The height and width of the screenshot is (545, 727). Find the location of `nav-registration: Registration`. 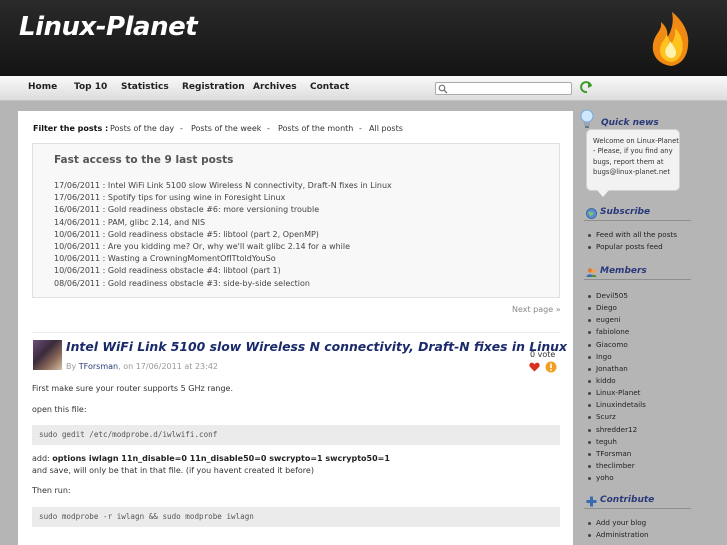

nav-registration: Registration is located at coordinates (213, 87).